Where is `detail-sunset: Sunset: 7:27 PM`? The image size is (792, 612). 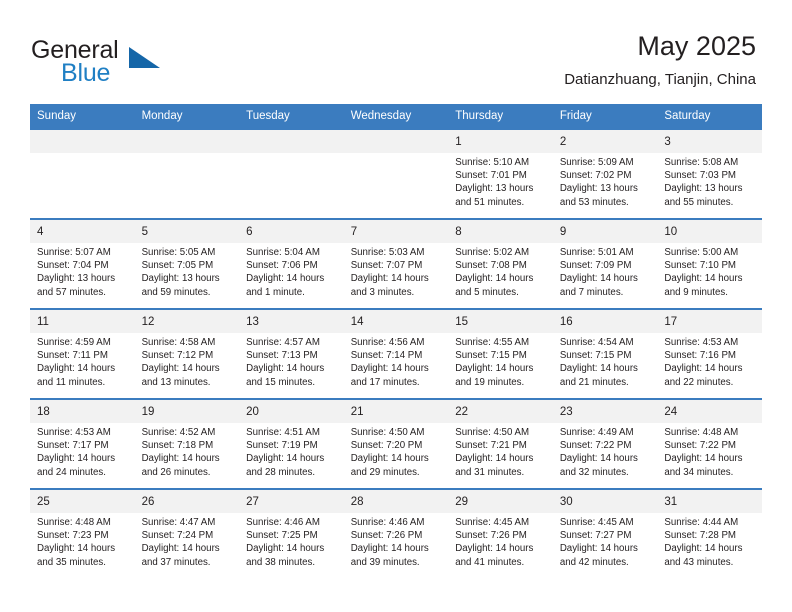 detail-sunset: Sunset: 7:27 PM is located at coordinates (595, 536).